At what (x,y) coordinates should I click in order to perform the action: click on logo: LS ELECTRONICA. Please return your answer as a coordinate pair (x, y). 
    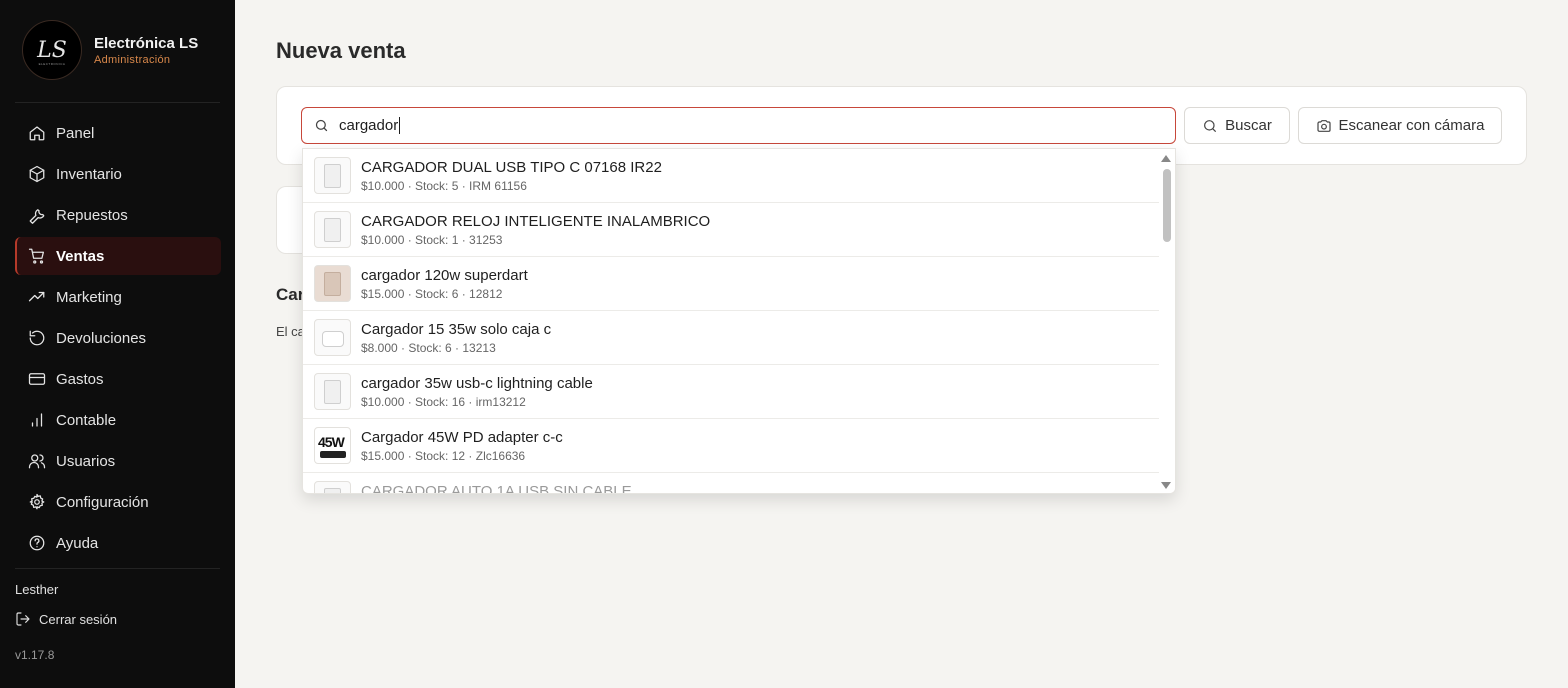
    Looking at the image, I should click on (52, 50).